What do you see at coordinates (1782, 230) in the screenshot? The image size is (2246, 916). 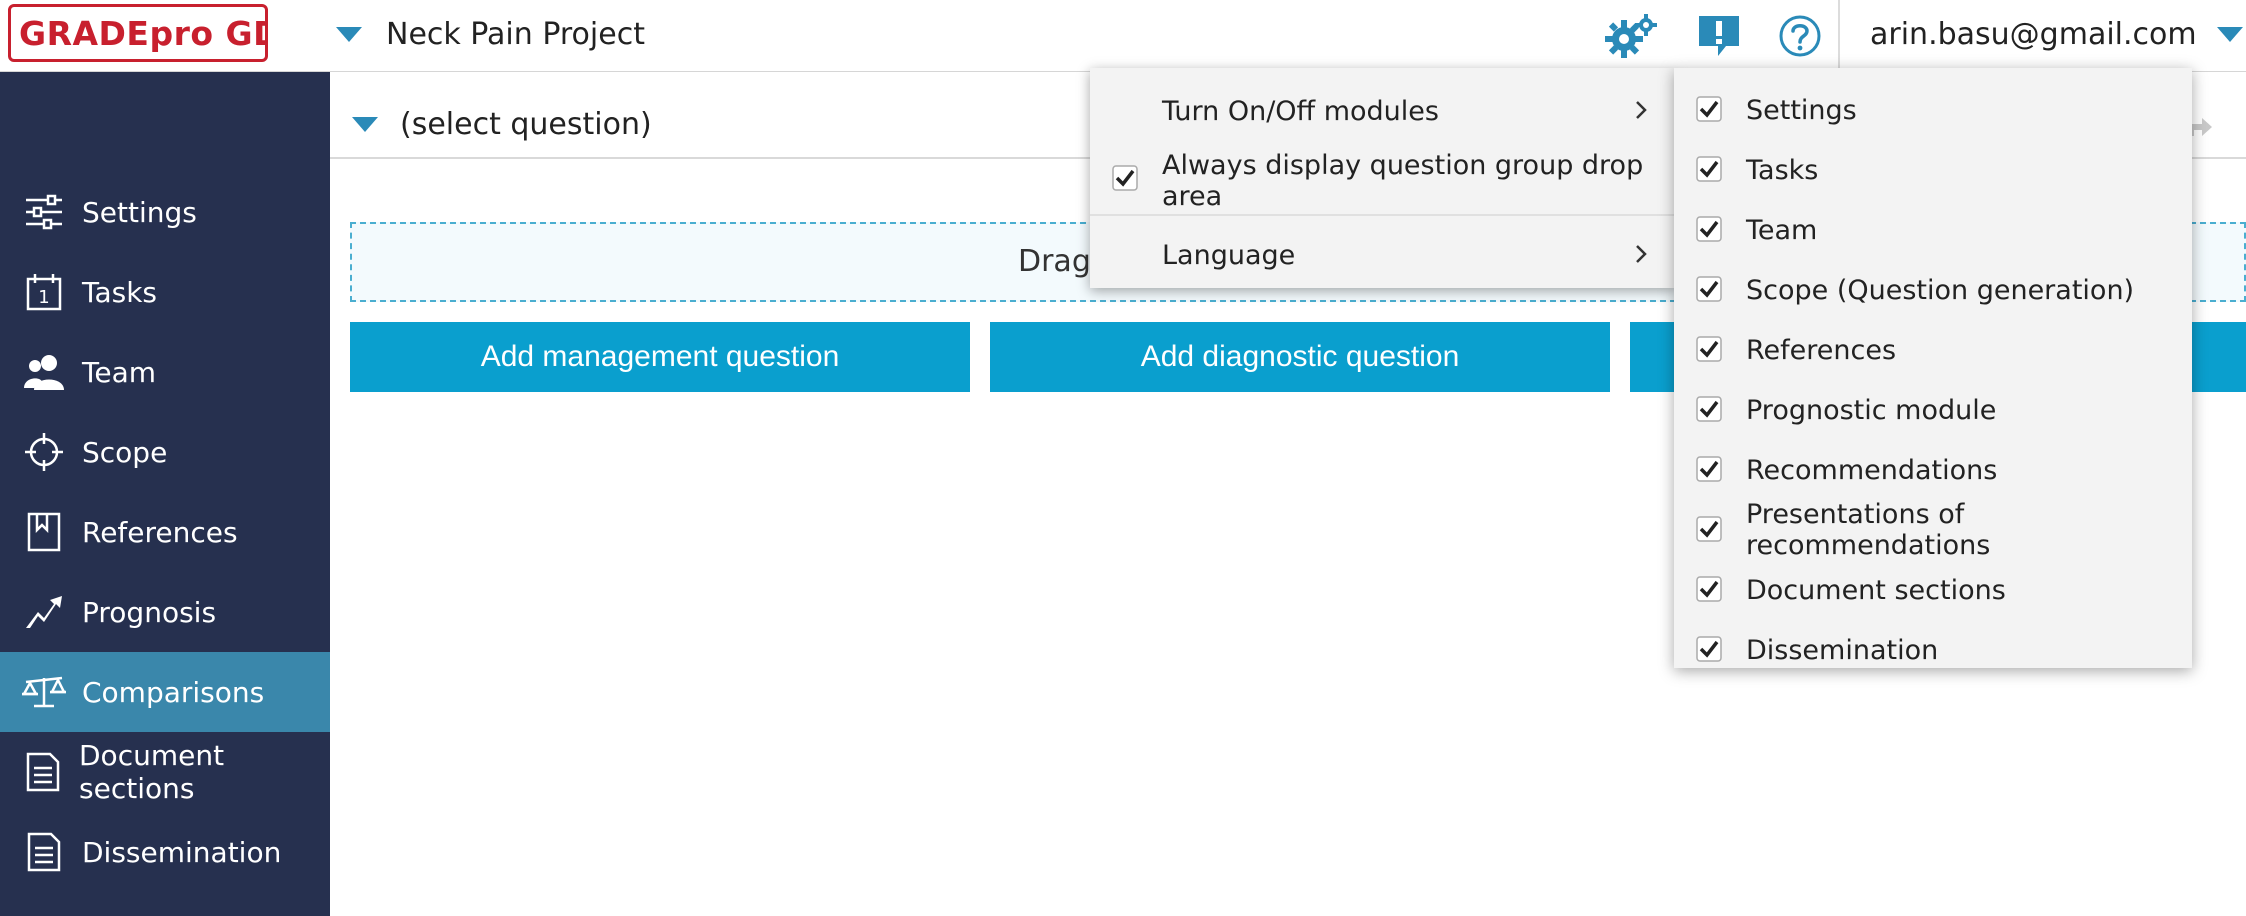 I see `module-item-label: Team` at bounding box center [1782, 230].